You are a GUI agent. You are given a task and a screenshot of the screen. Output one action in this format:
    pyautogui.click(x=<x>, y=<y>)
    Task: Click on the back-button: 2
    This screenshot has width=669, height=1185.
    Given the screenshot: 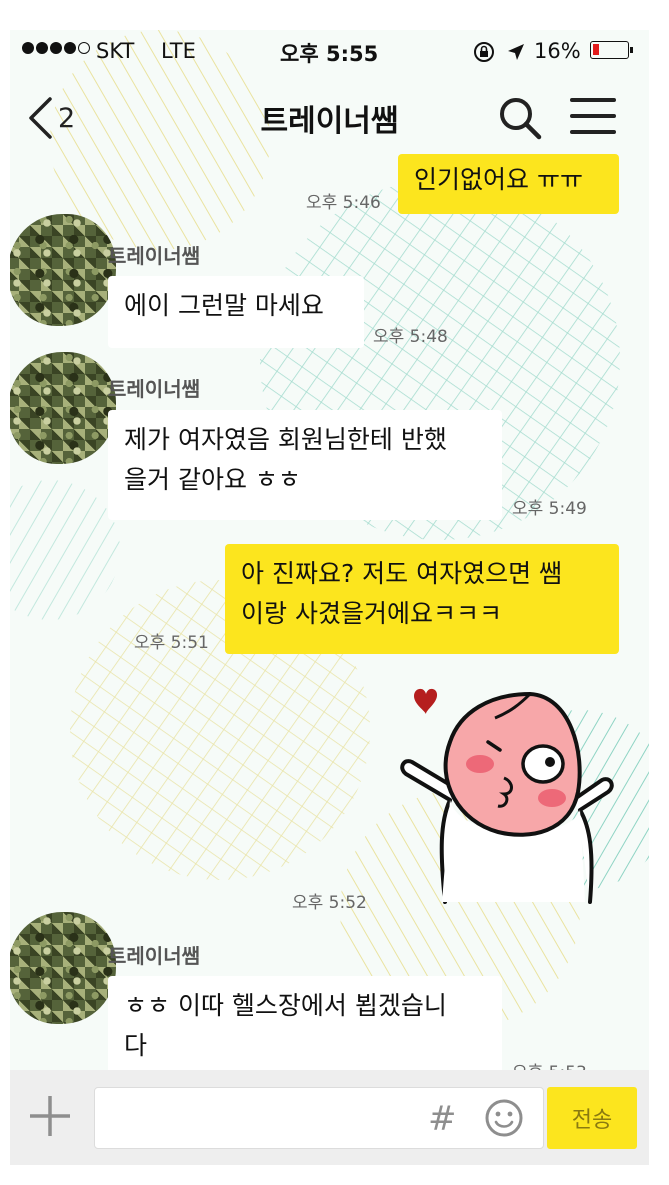 What is the action you would take?
    pyautogui.click(x=61, y=118)
    